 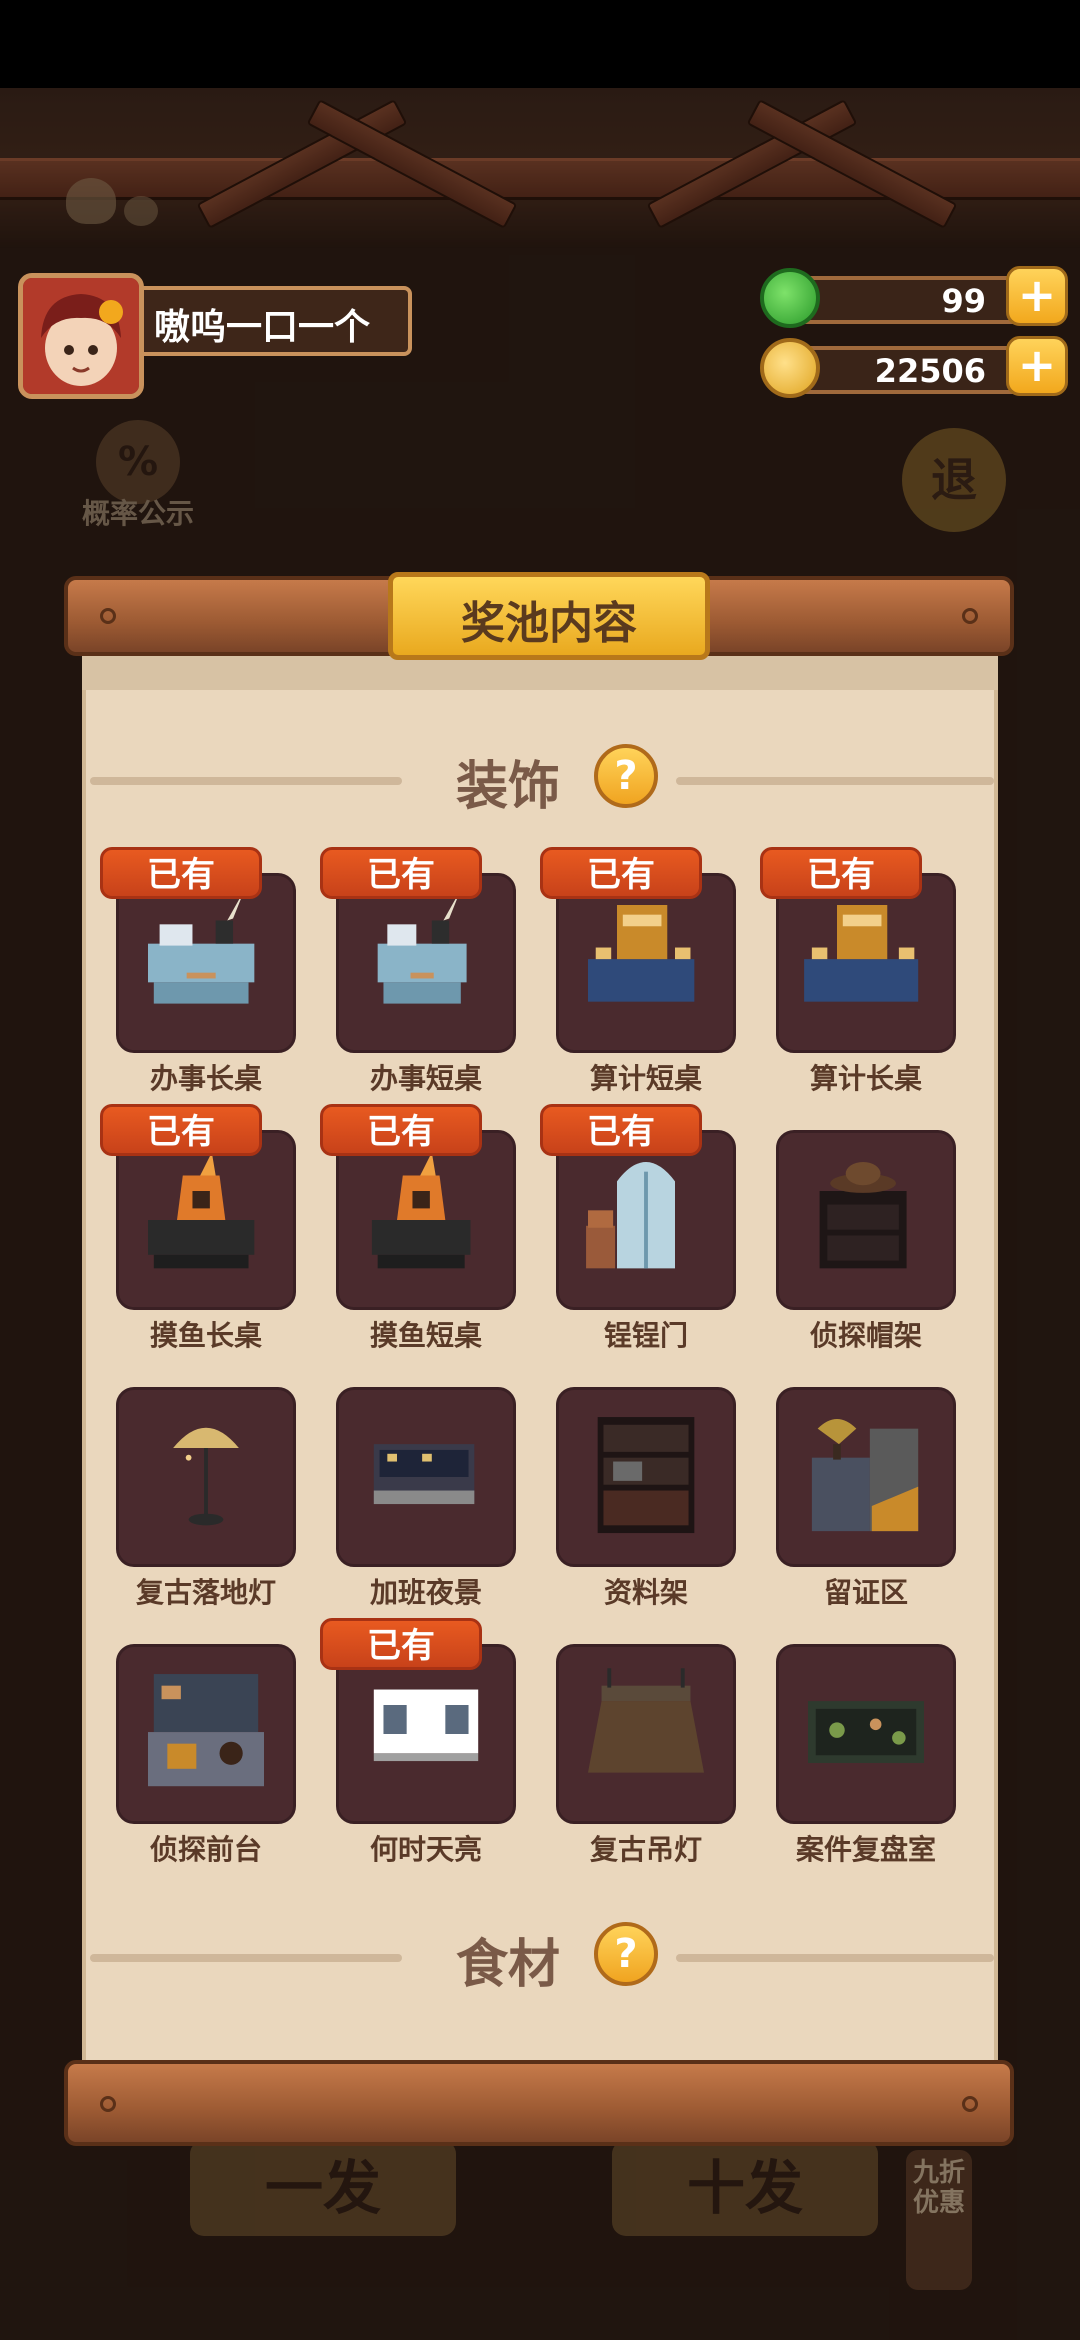 What do you see at coordinates (137, 513) in the screenshot?
I see `probability-label: 概率公示` at bounding box center [137, 513].